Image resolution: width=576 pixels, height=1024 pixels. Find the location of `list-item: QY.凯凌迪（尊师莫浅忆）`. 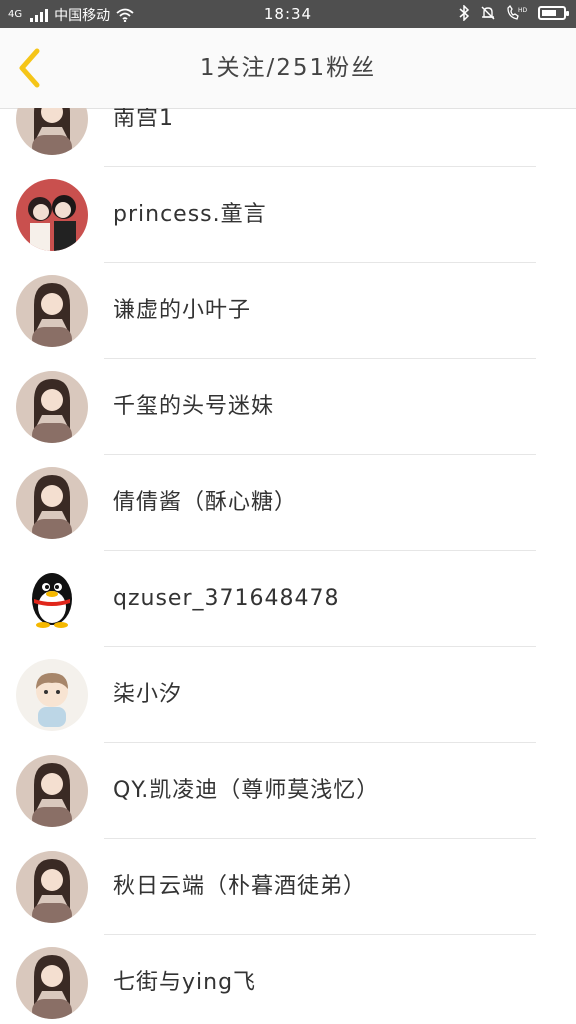

list-item: QY.凯凌迪（尊师莫浅忆） is located at coordinates (288, 791).